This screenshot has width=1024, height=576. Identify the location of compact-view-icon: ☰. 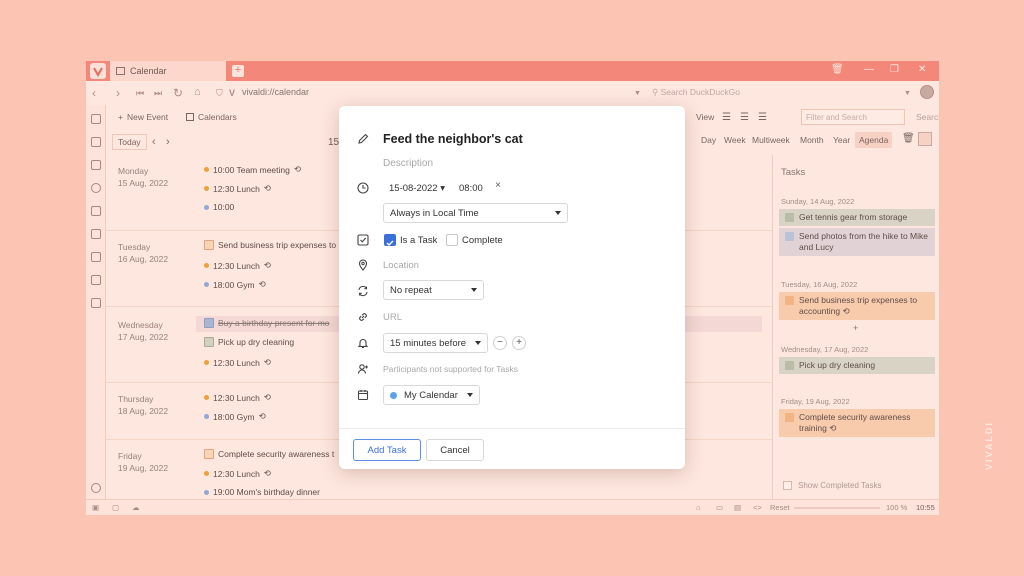
(744, 117).